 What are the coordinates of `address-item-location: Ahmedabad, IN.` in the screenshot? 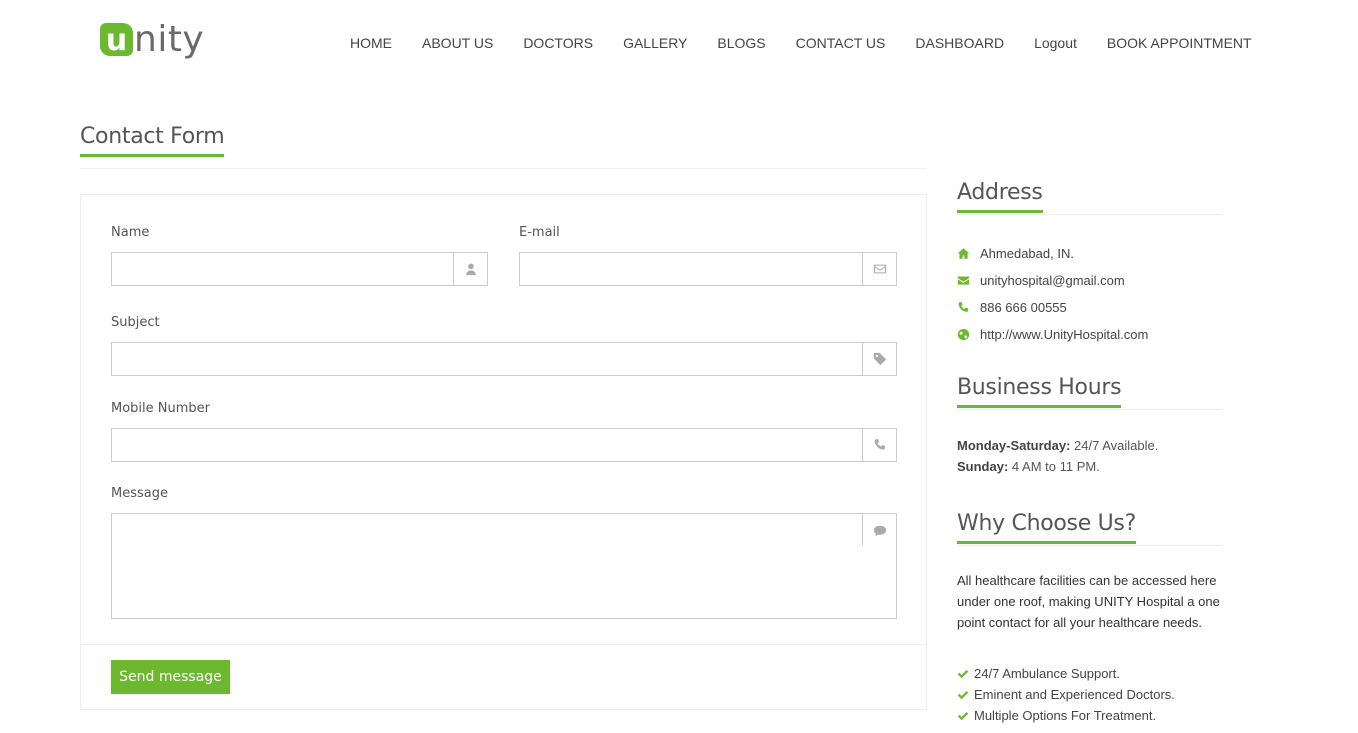 It's located at (1052, 253).